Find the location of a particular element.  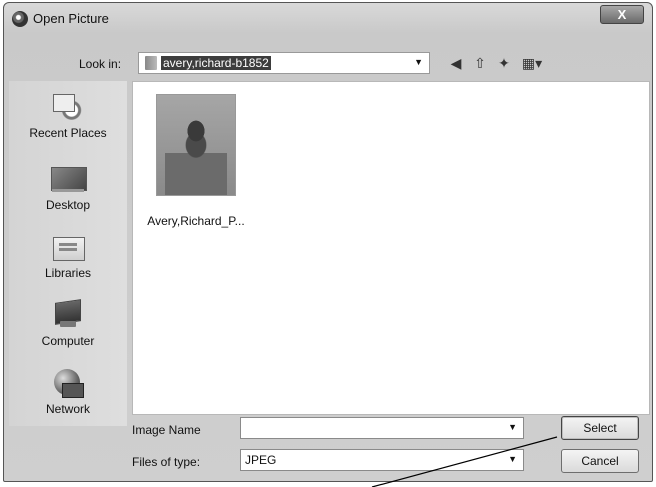

callout-pointer is located at coordinates (464, 461).